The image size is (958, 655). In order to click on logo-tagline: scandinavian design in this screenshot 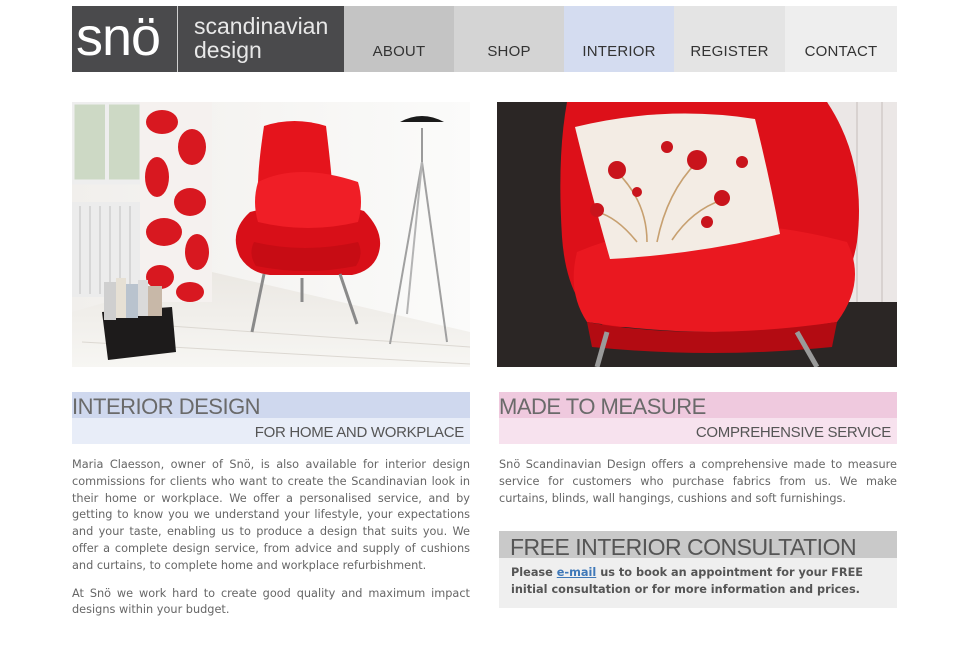, I will do `click(253, 39)`.